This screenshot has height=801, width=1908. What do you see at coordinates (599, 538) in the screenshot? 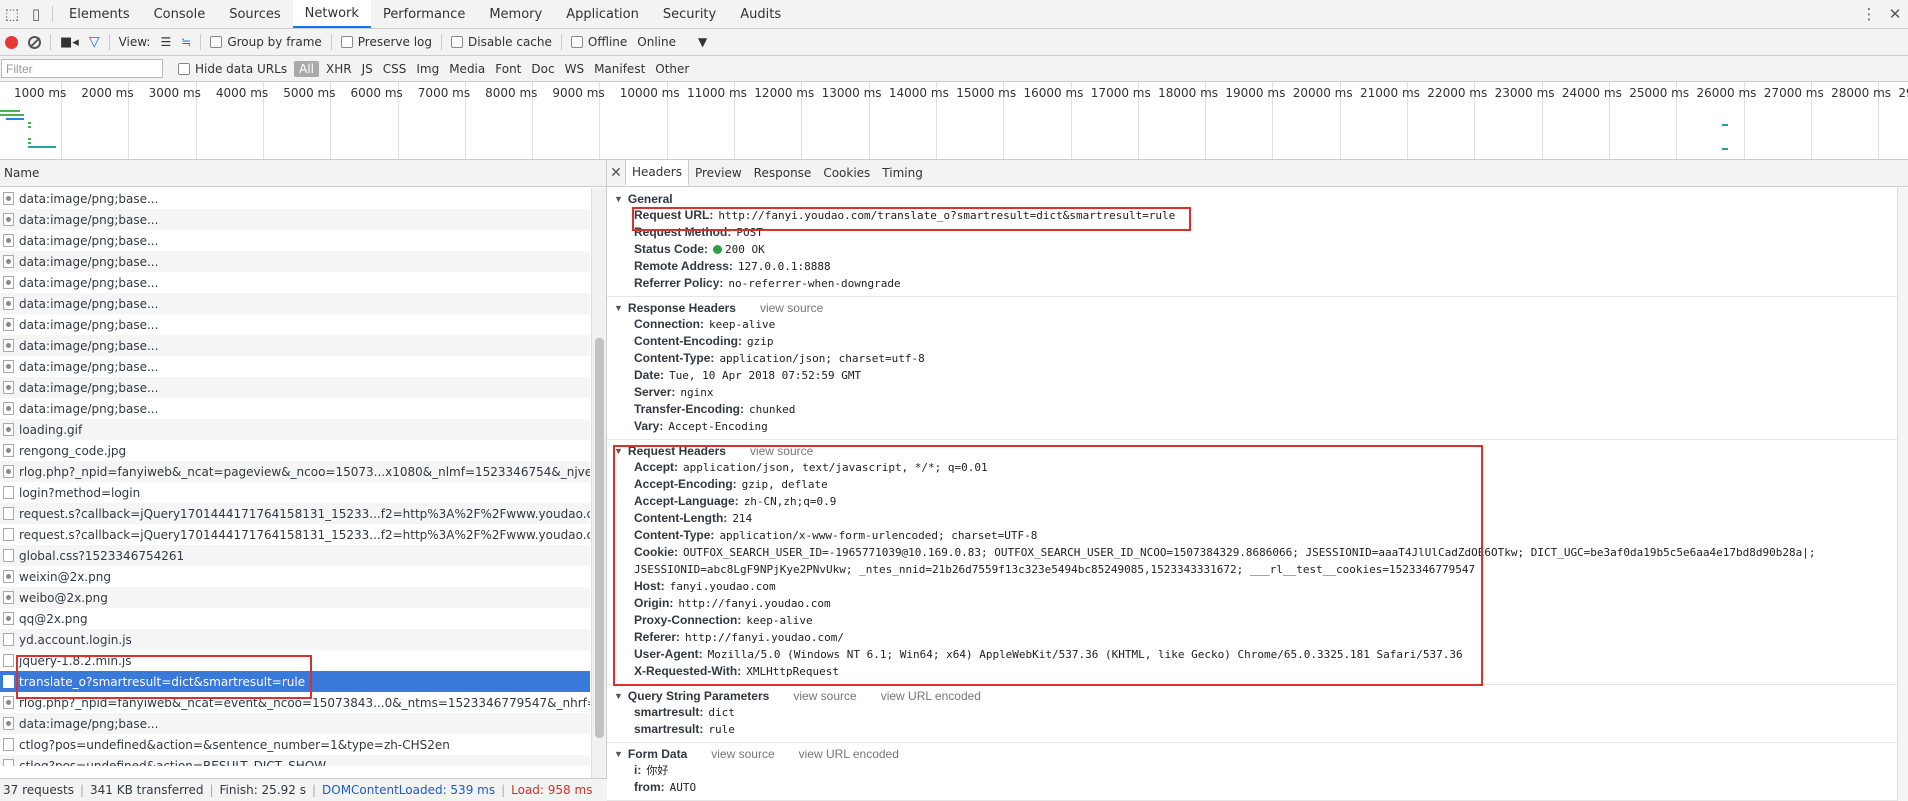
I see `scroll-thumb` at bounding box center [599, 538].